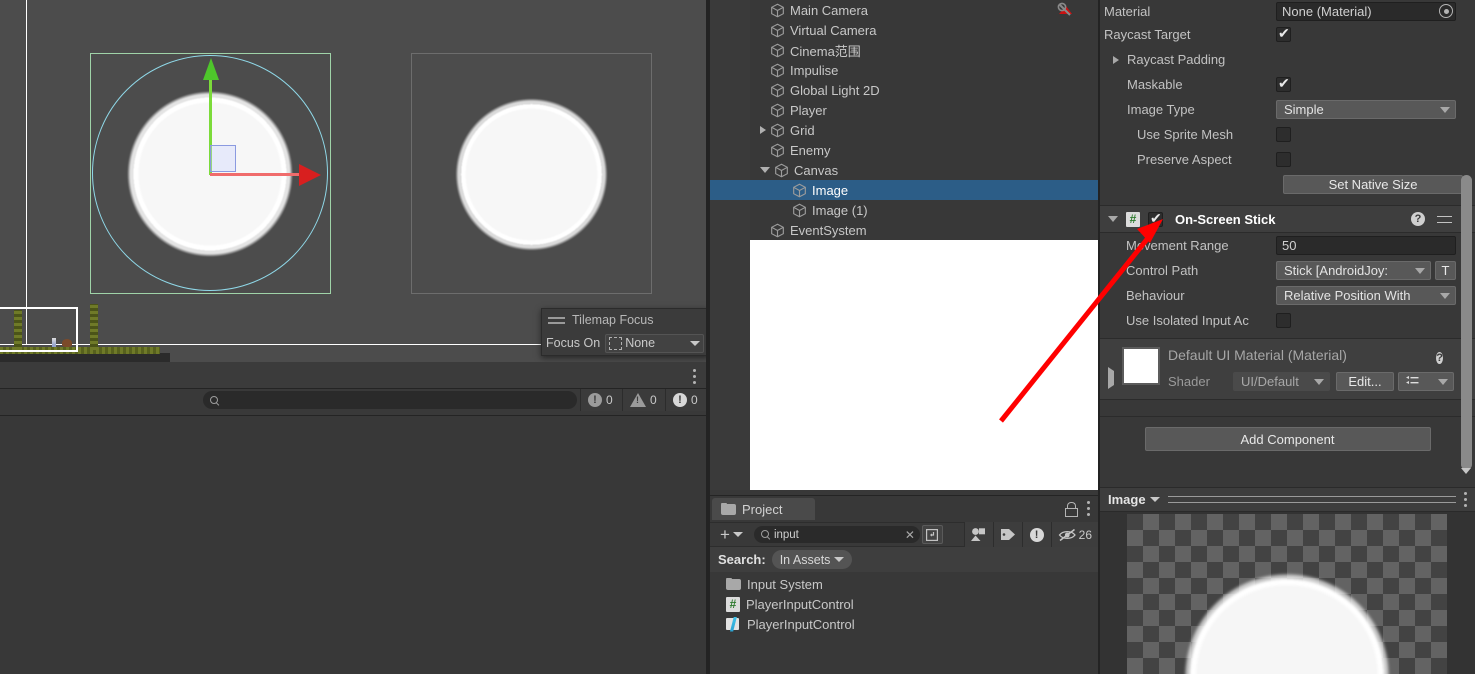 This screenshot has height=674, width=1475. I want to click on preview-toolbar: Image, so click(1287, 499).